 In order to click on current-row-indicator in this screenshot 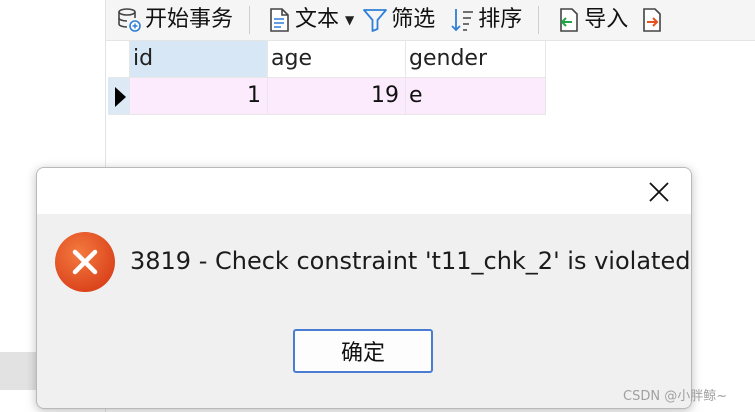, I will do `click(119, 96)`.